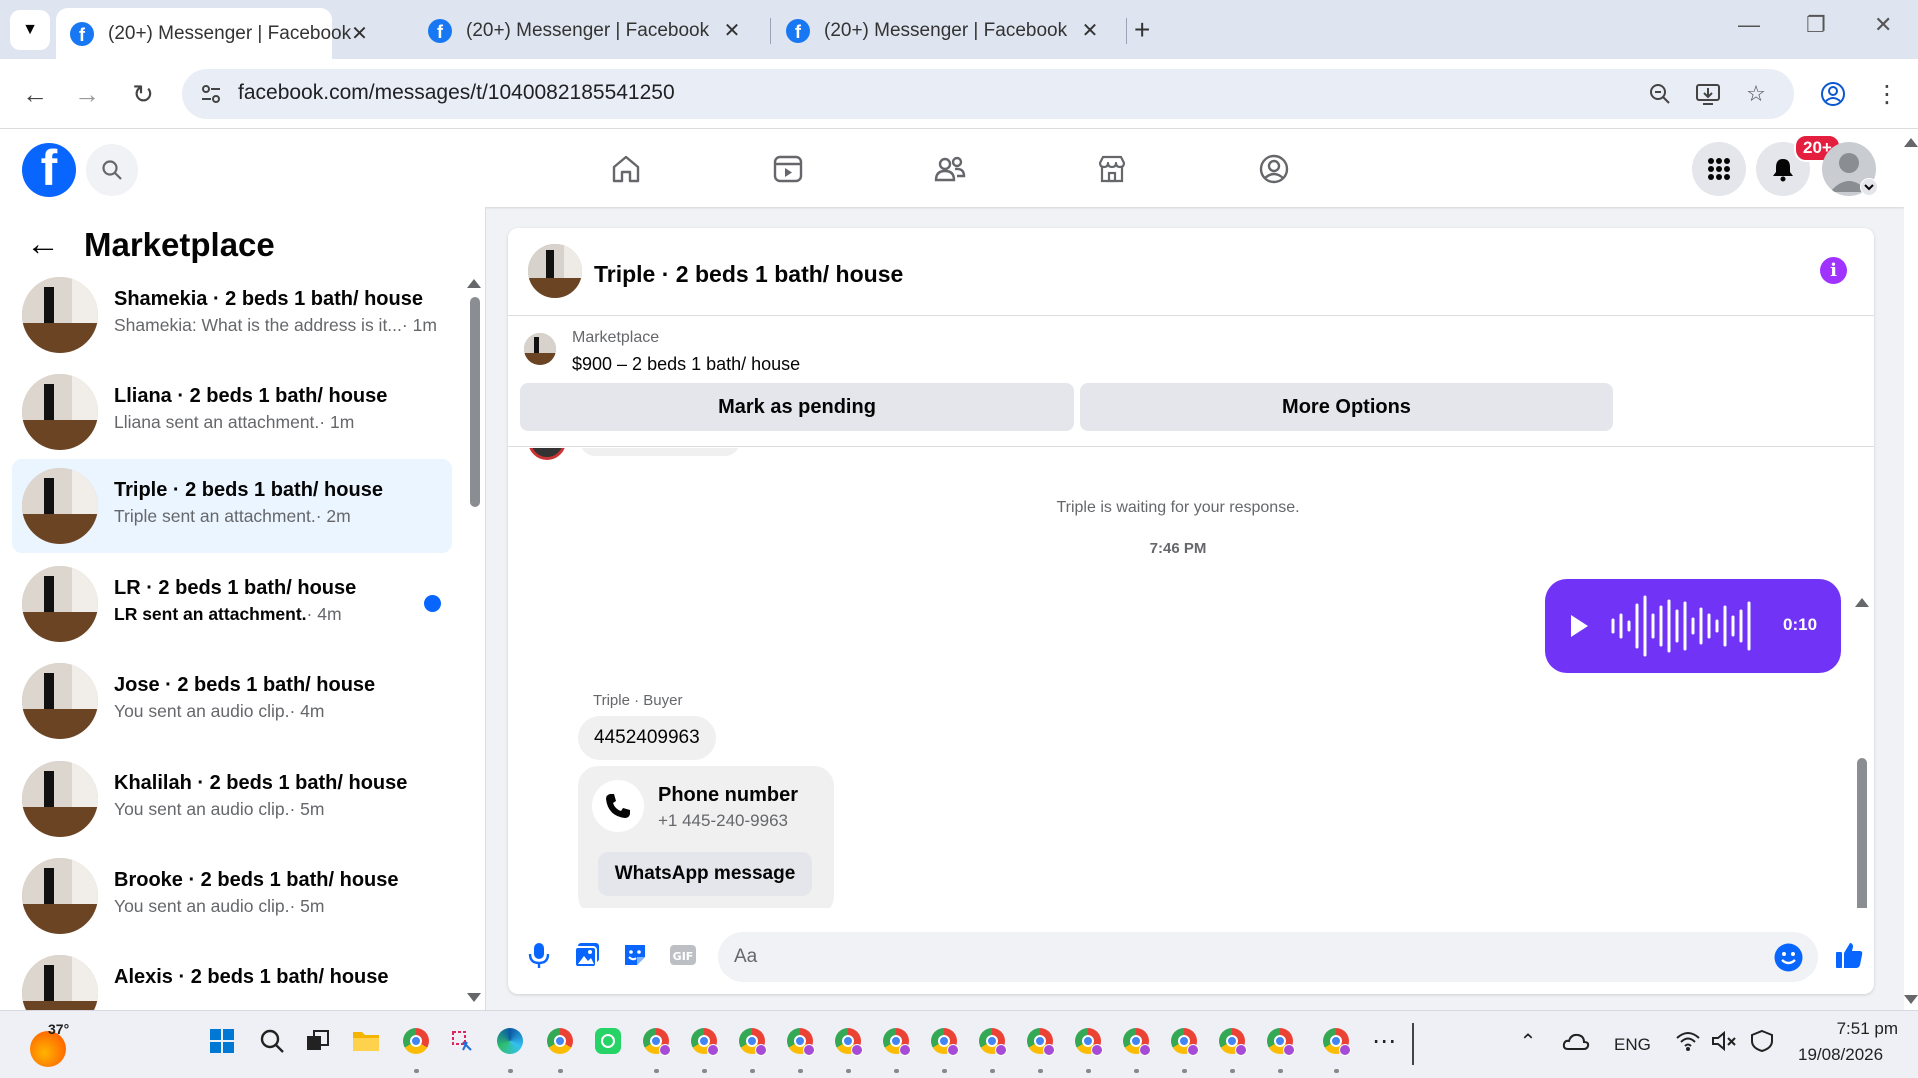 The height and width of the screenshot is (1078, 1918). What do you see at coordinates (1688, 1041) in the screenshot?
I see `wifi-icon` at bounding box center [1688, 1041].